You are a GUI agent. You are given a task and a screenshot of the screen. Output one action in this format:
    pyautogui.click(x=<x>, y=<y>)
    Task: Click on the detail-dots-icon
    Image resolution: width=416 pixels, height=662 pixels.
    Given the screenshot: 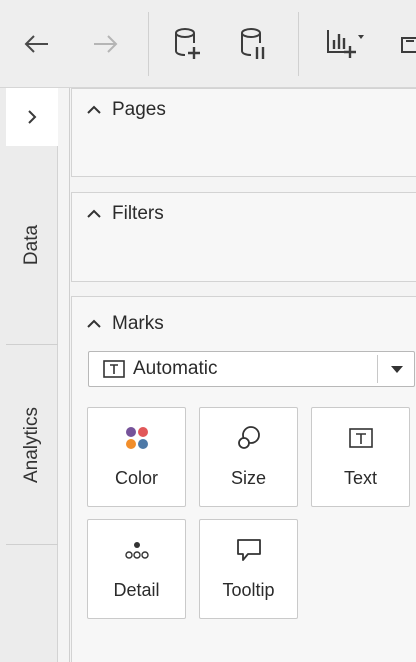 What is the action you would take?
    pyautogui.click(x=136, y=550)
    